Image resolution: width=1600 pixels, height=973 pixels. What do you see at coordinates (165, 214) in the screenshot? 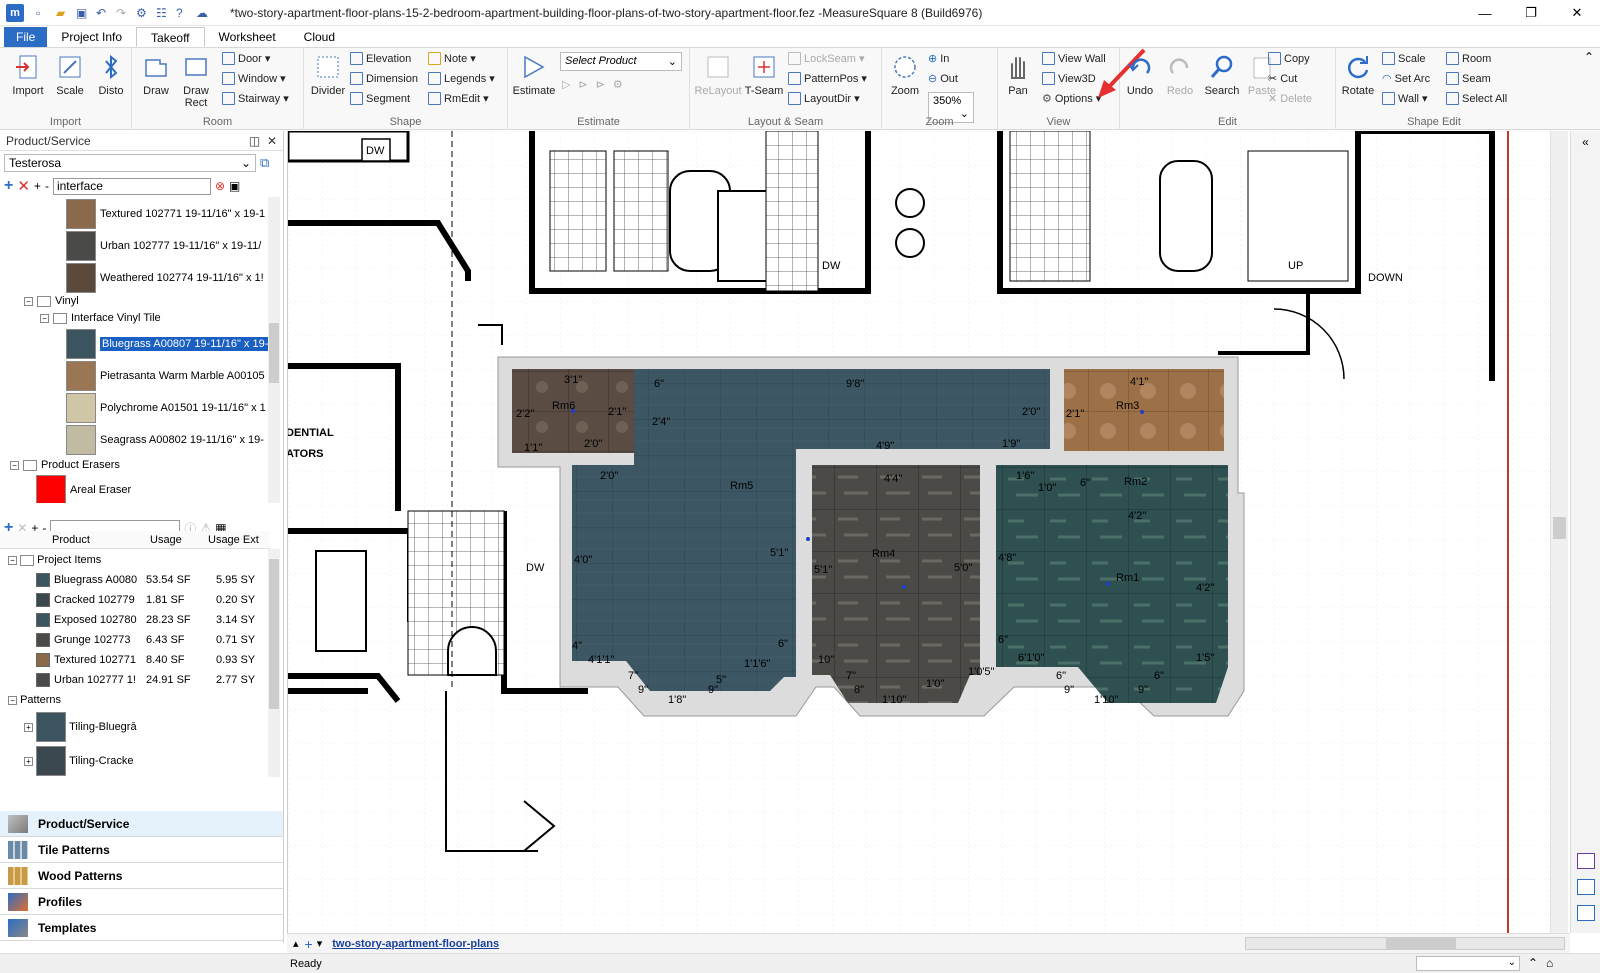
I see `list-item: Textured 102771 19-11/16" x 19-1` at bounding box center [165, 214].